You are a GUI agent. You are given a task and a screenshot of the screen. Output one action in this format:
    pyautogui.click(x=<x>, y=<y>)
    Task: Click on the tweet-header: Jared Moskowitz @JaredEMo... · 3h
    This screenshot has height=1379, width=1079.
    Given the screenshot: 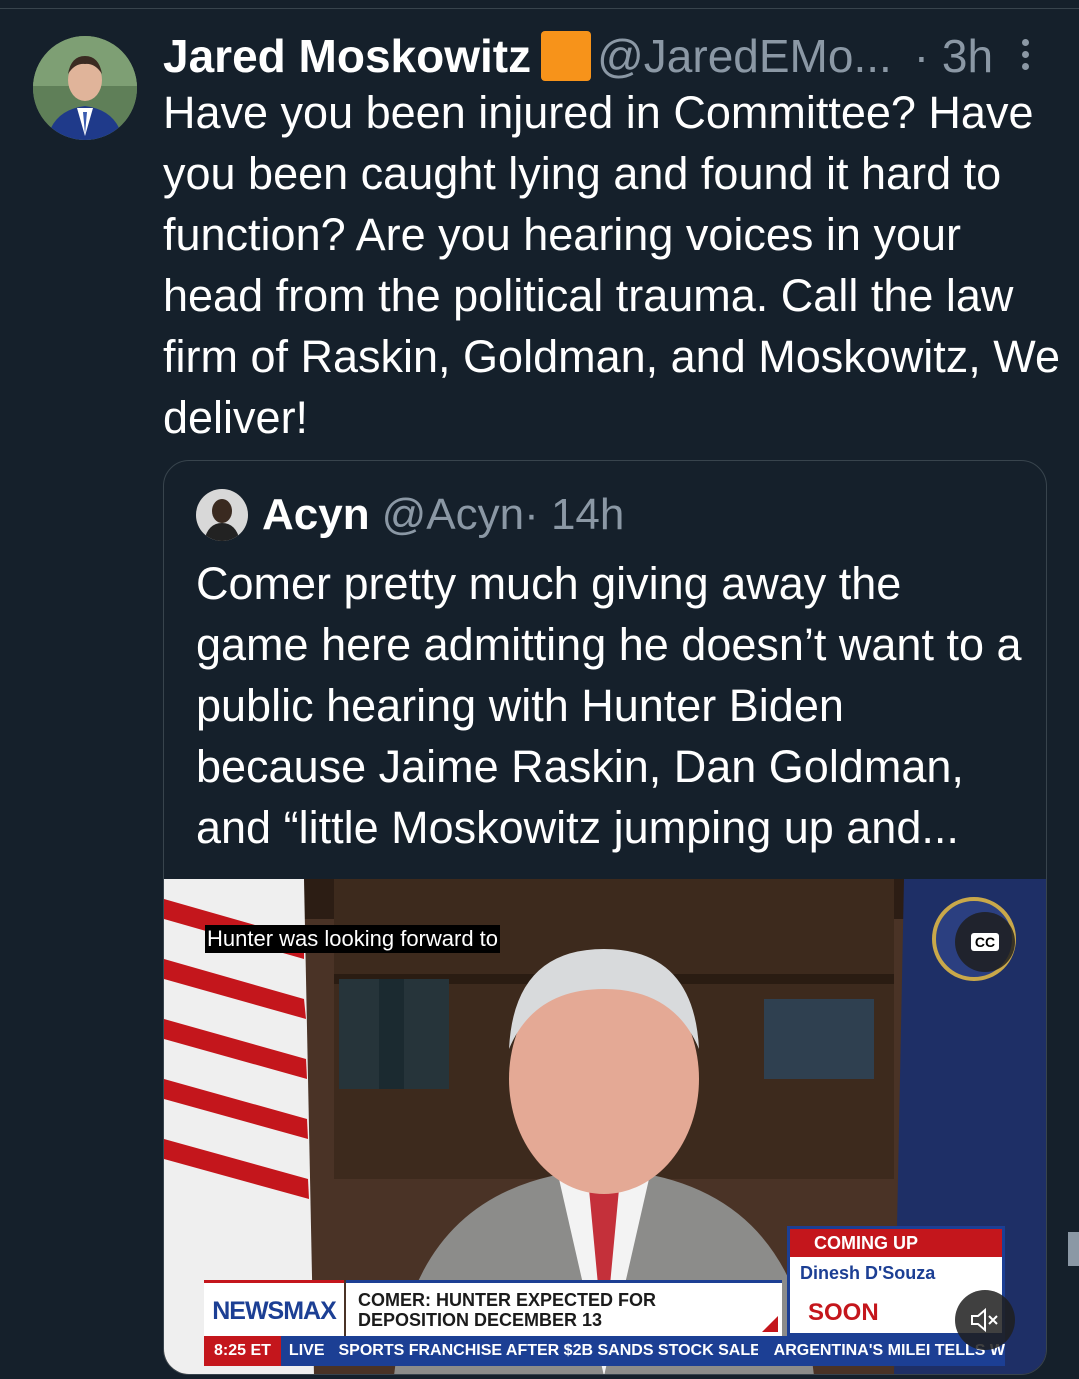 What is the action you would take?
    pyautogui.click(x=578, y=56)
    